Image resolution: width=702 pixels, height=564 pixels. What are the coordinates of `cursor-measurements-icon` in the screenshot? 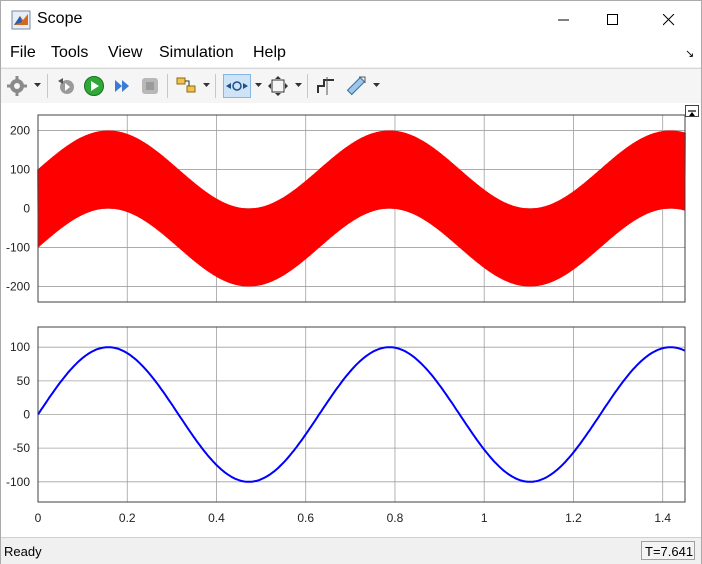 It's located at (326, 86).